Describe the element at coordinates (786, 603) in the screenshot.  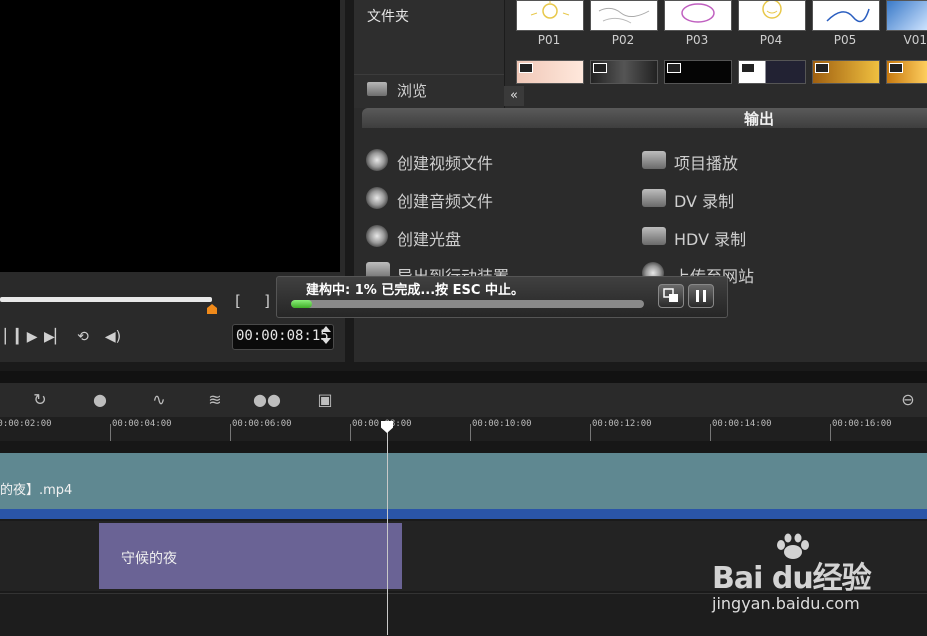
I see `watermark-url: jingyan.baidu.com` at that location.